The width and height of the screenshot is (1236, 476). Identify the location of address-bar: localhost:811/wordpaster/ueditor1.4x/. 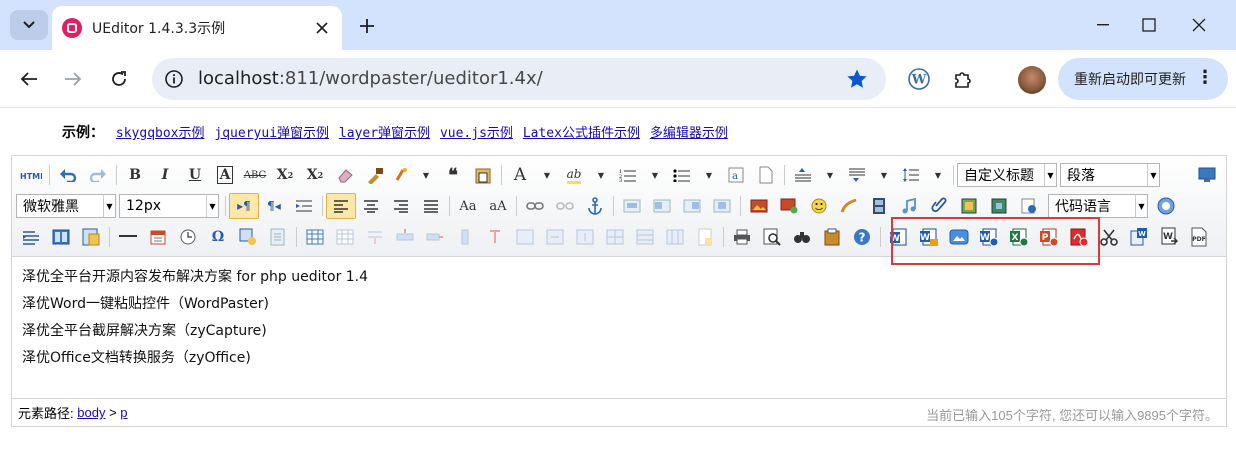
(519, 79).